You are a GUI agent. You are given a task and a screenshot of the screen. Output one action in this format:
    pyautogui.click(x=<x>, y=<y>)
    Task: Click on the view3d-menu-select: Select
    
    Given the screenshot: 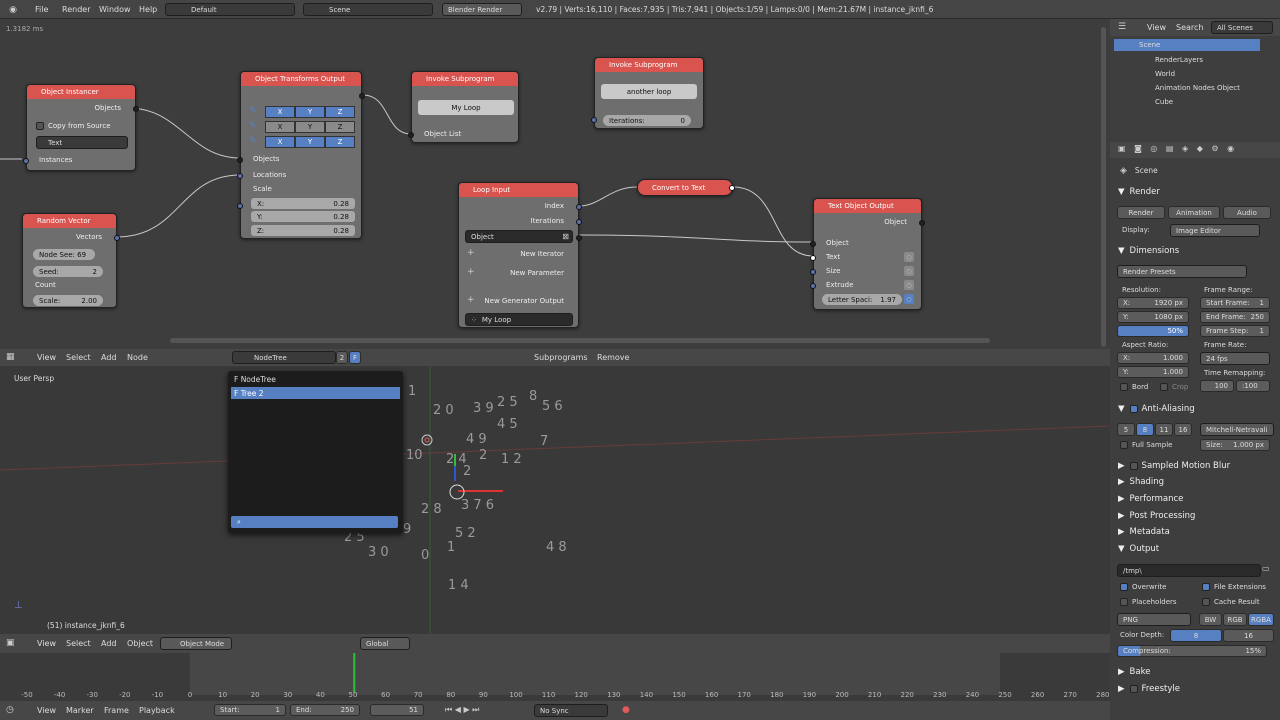 What is the action you would take?
    pyautogui.click(x=78, y=643)
    